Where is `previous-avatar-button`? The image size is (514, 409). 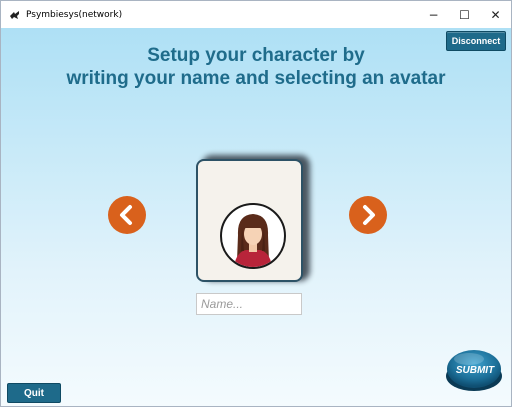
previous-avatar-button is located at coordinates (127, 215).